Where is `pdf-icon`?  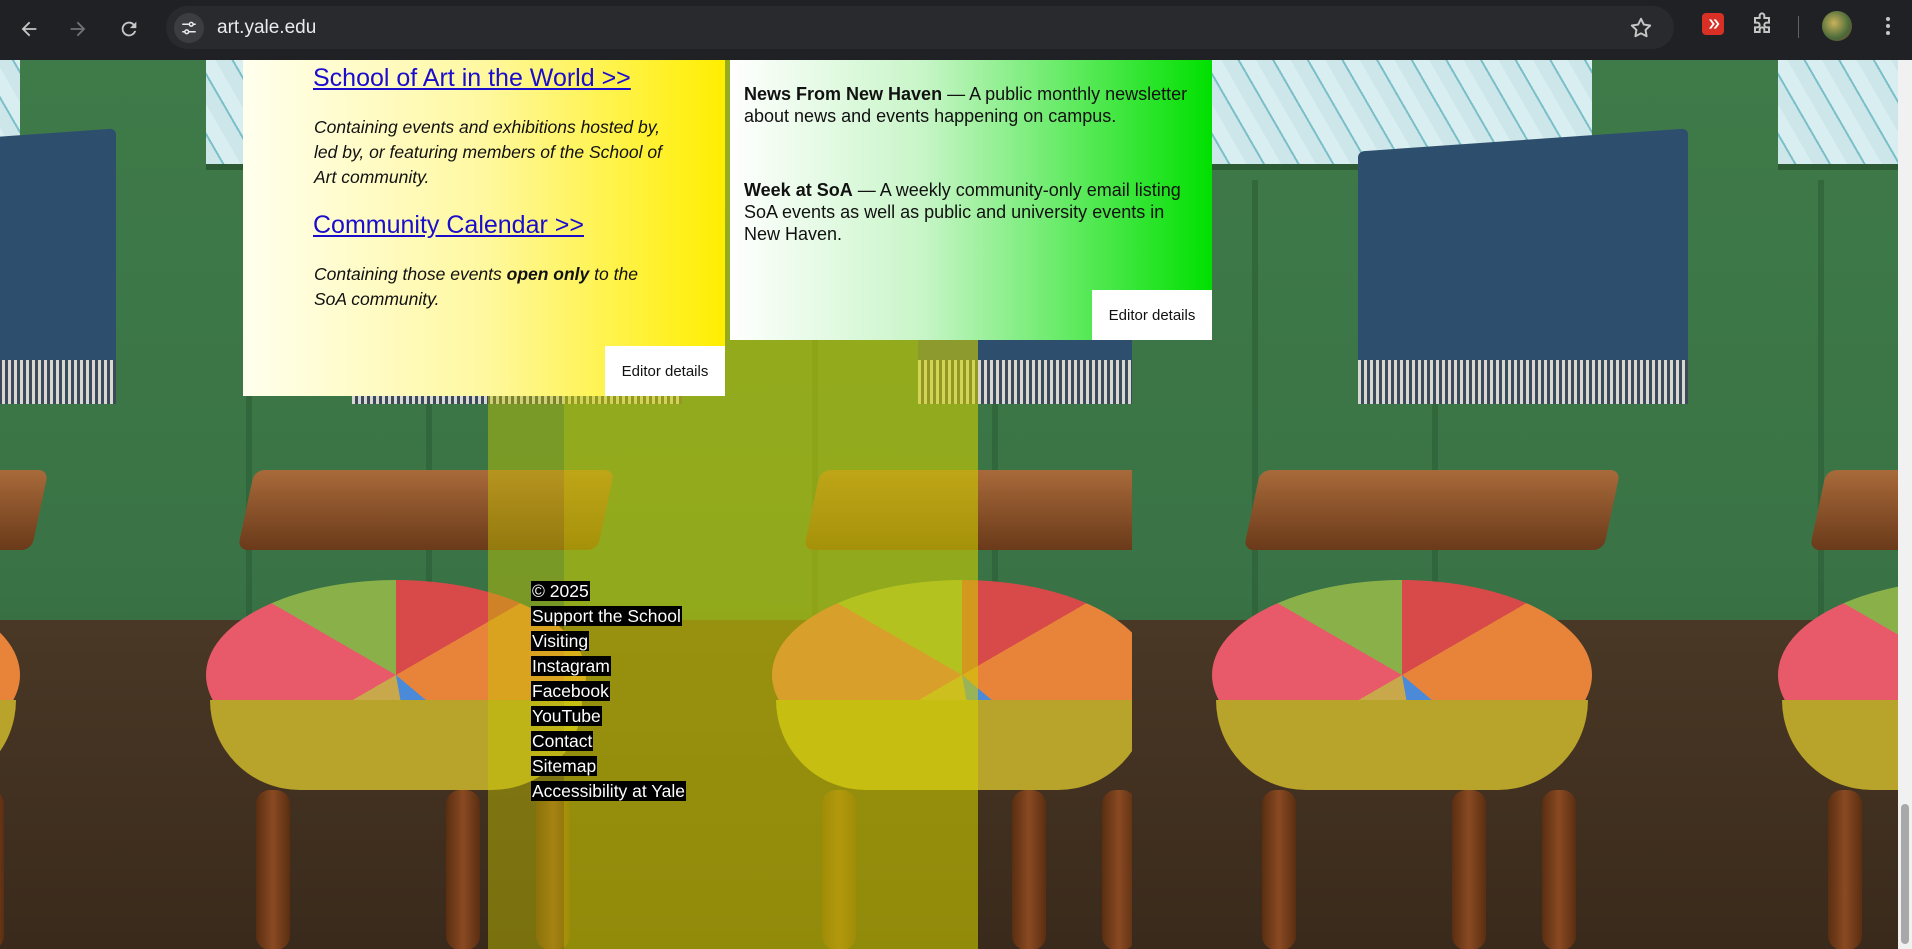 pdf-icon is located at coordinates (1714, 24).